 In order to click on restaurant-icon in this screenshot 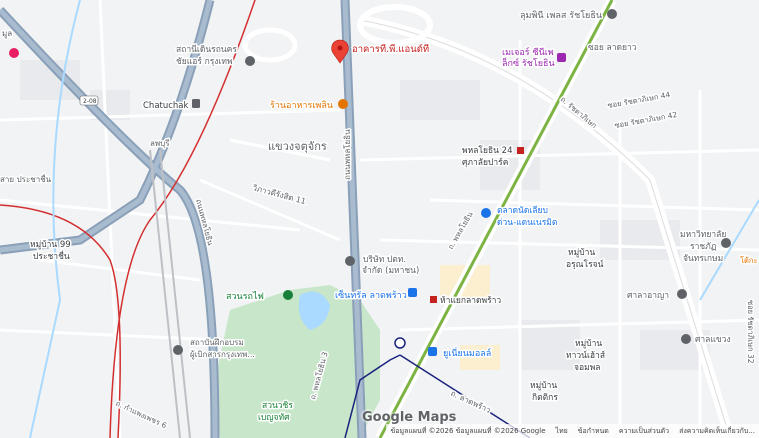, I will do `click(343, 104)`.